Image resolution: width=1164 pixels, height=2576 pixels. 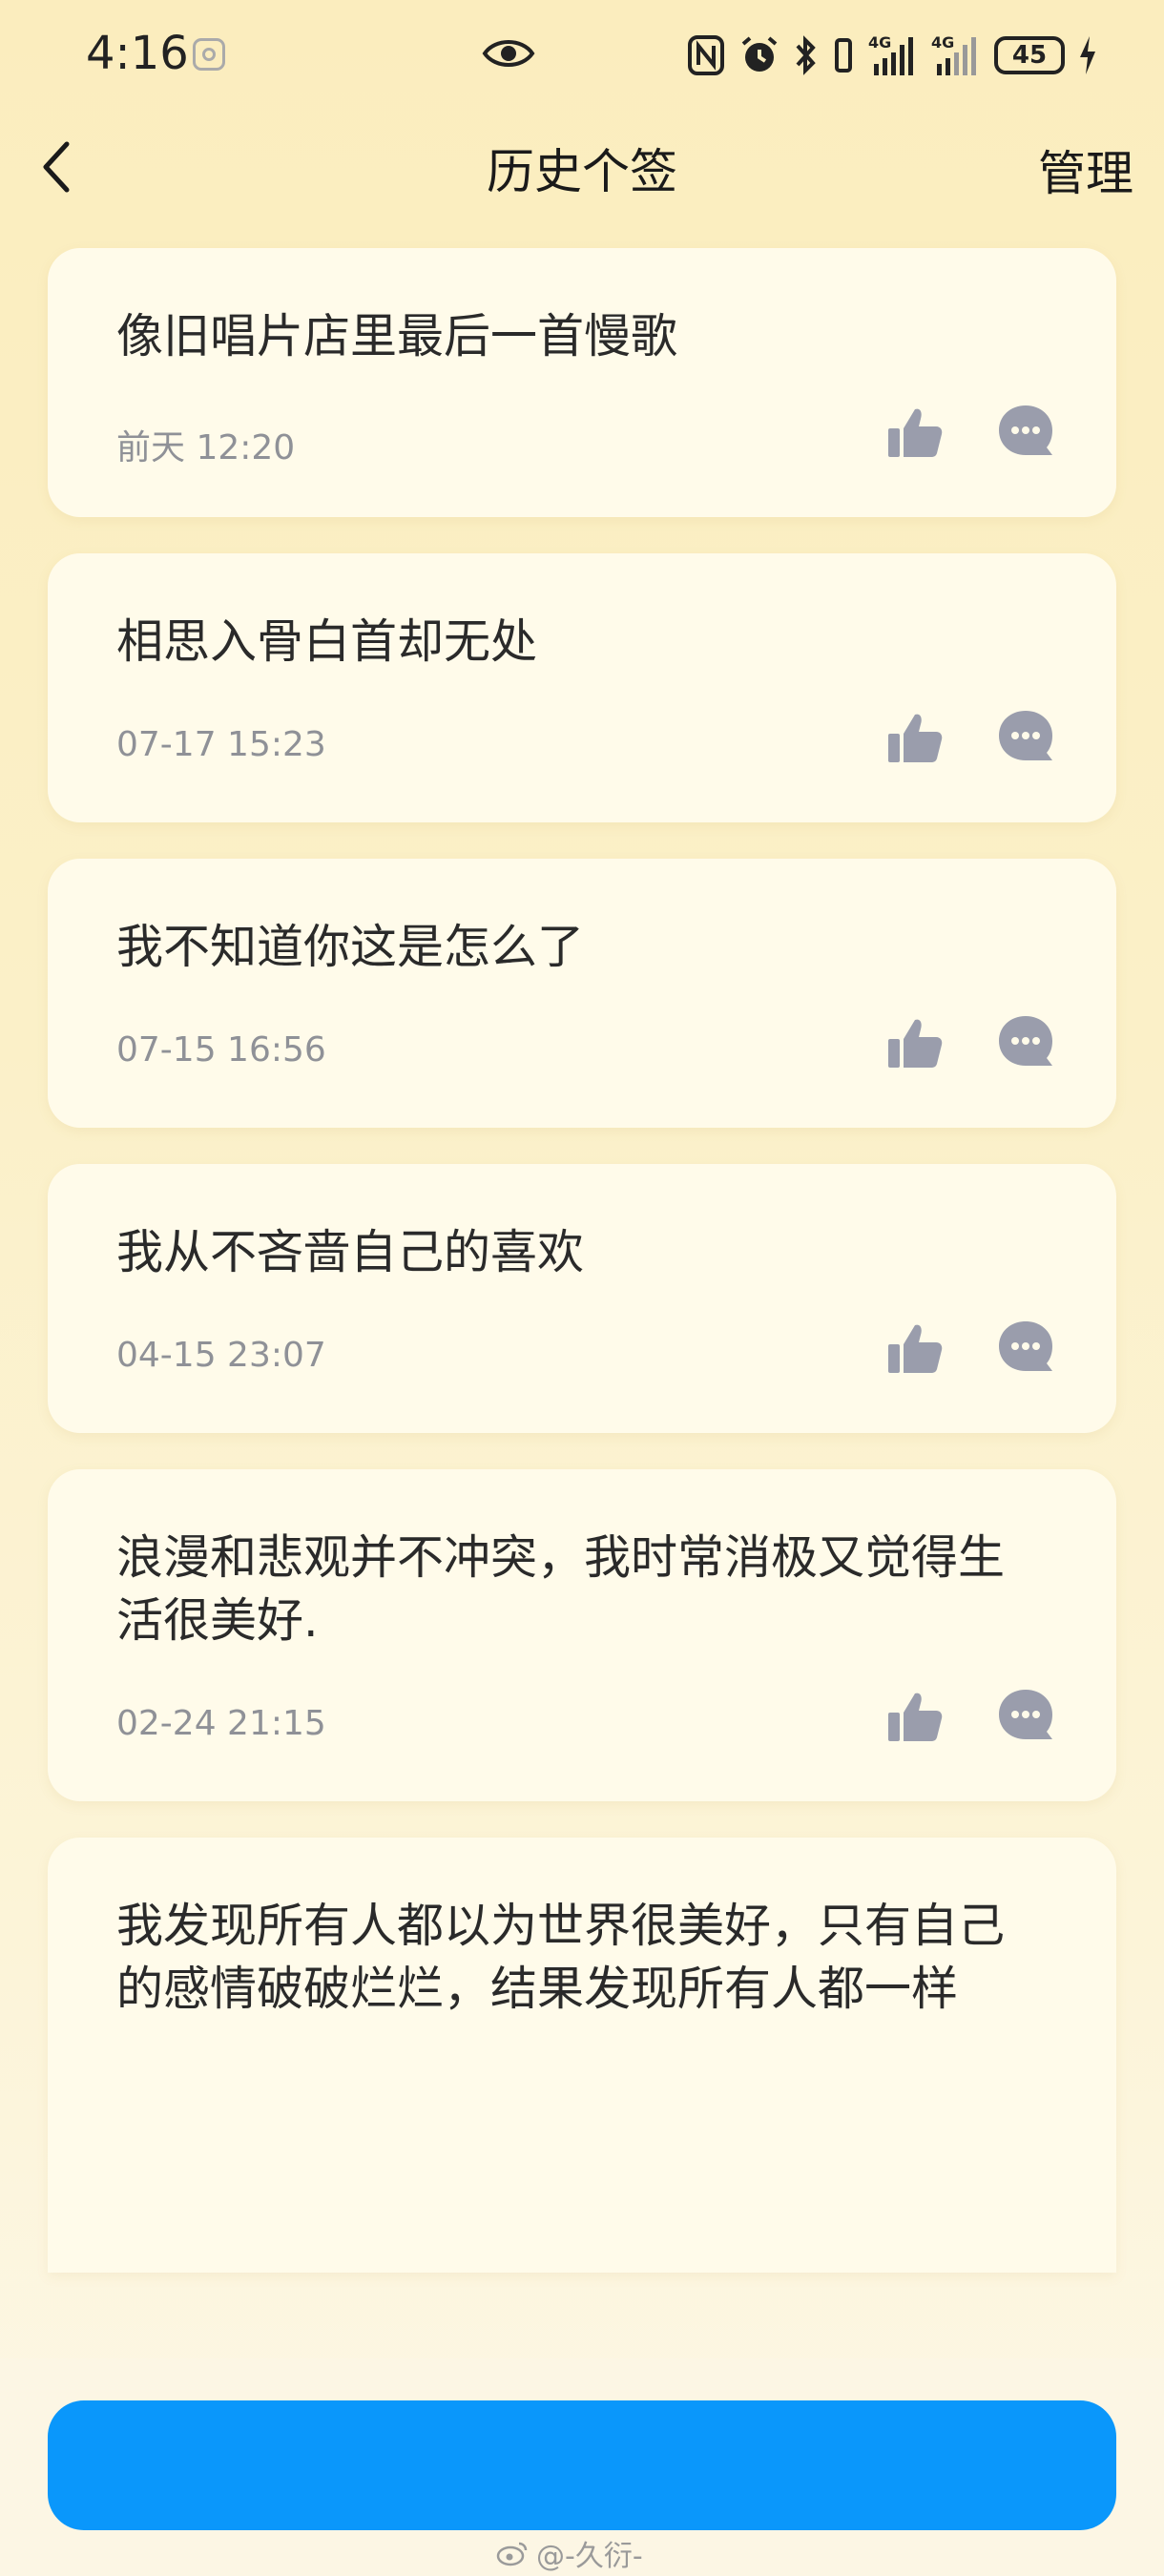 I want to click on bottom-bar: @-久衍-, so click(x=582, y=2467).